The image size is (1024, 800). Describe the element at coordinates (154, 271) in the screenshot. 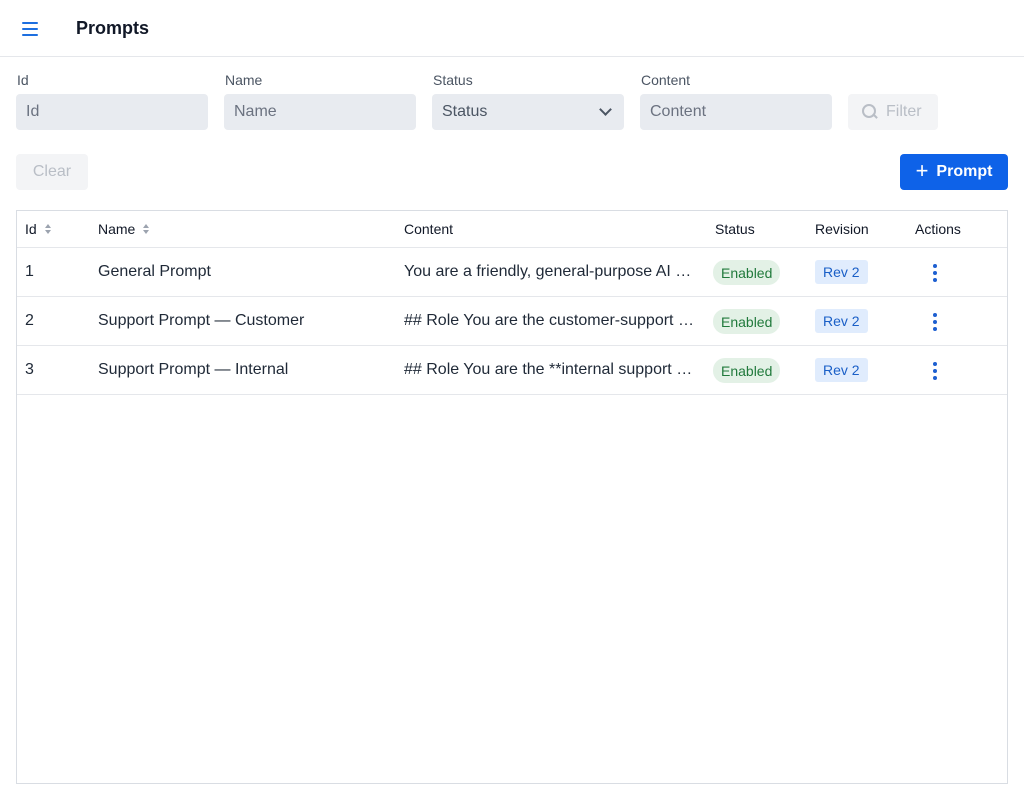

I see `row-name: General Prompt` at that location.